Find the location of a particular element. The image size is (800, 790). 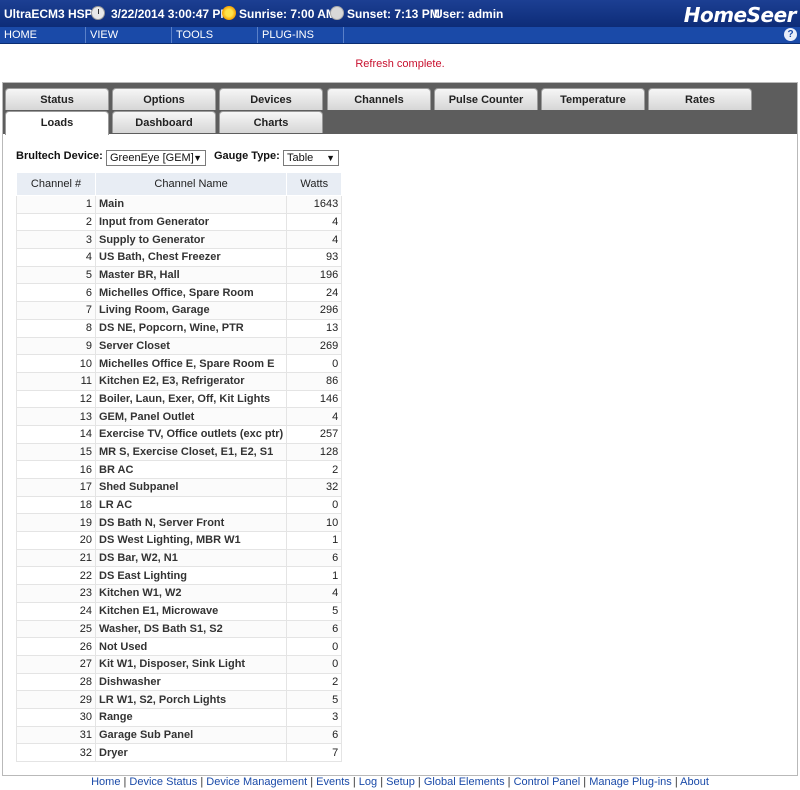

tab-status: Status is located at coordinates (57, 99).